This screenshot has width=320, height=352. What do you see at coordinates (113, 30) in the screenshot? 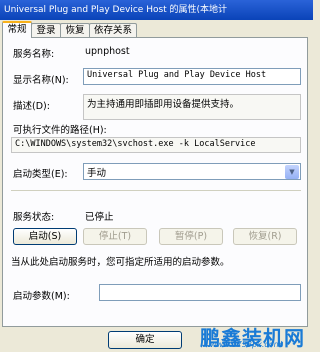
I see `tab-dependencies: 依存关系` at bounding box center [113, 30].